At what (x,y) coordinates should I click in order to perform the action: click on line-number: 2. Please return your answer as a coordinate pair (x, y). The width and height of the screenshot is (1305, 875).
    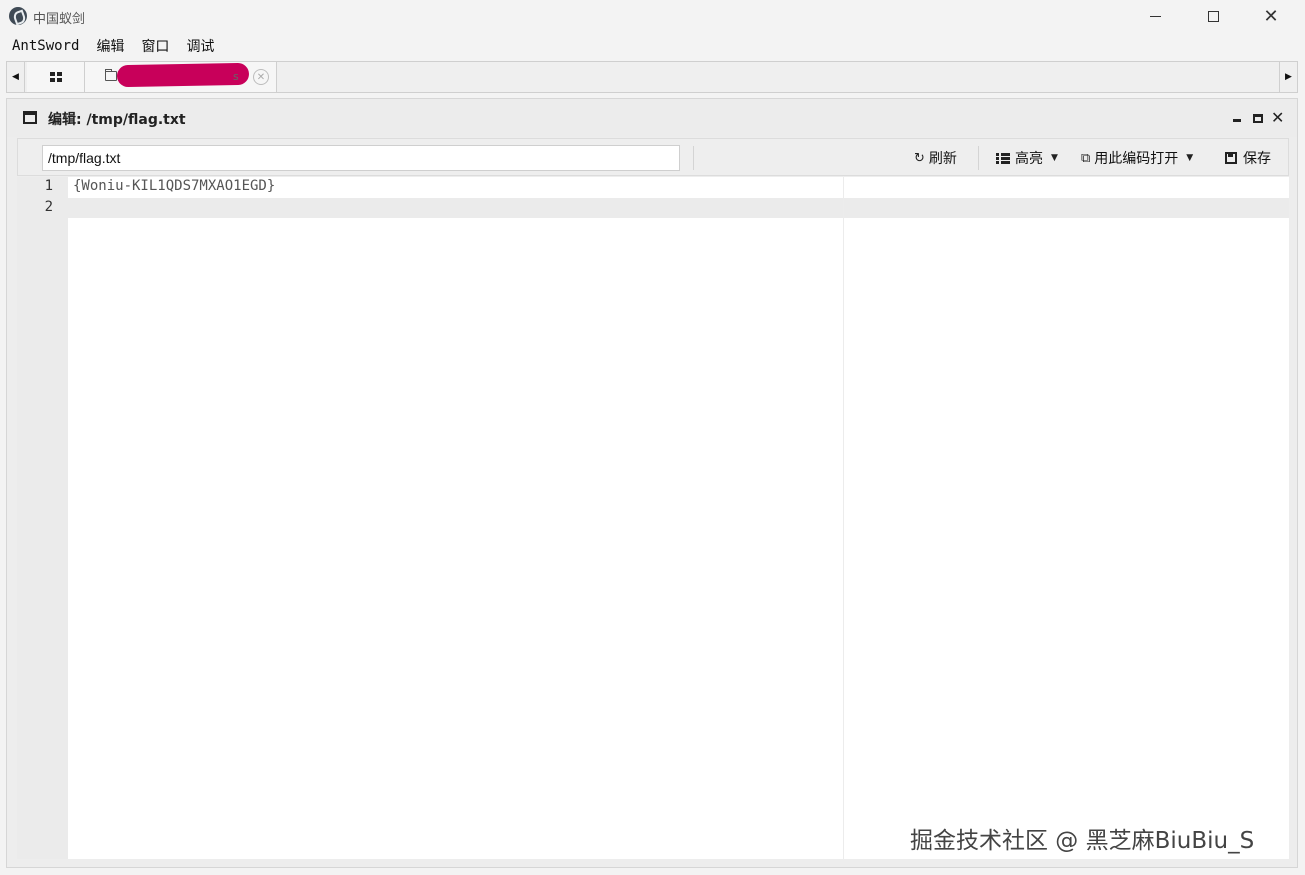
    Looking at the image, I should click on (48, 207).